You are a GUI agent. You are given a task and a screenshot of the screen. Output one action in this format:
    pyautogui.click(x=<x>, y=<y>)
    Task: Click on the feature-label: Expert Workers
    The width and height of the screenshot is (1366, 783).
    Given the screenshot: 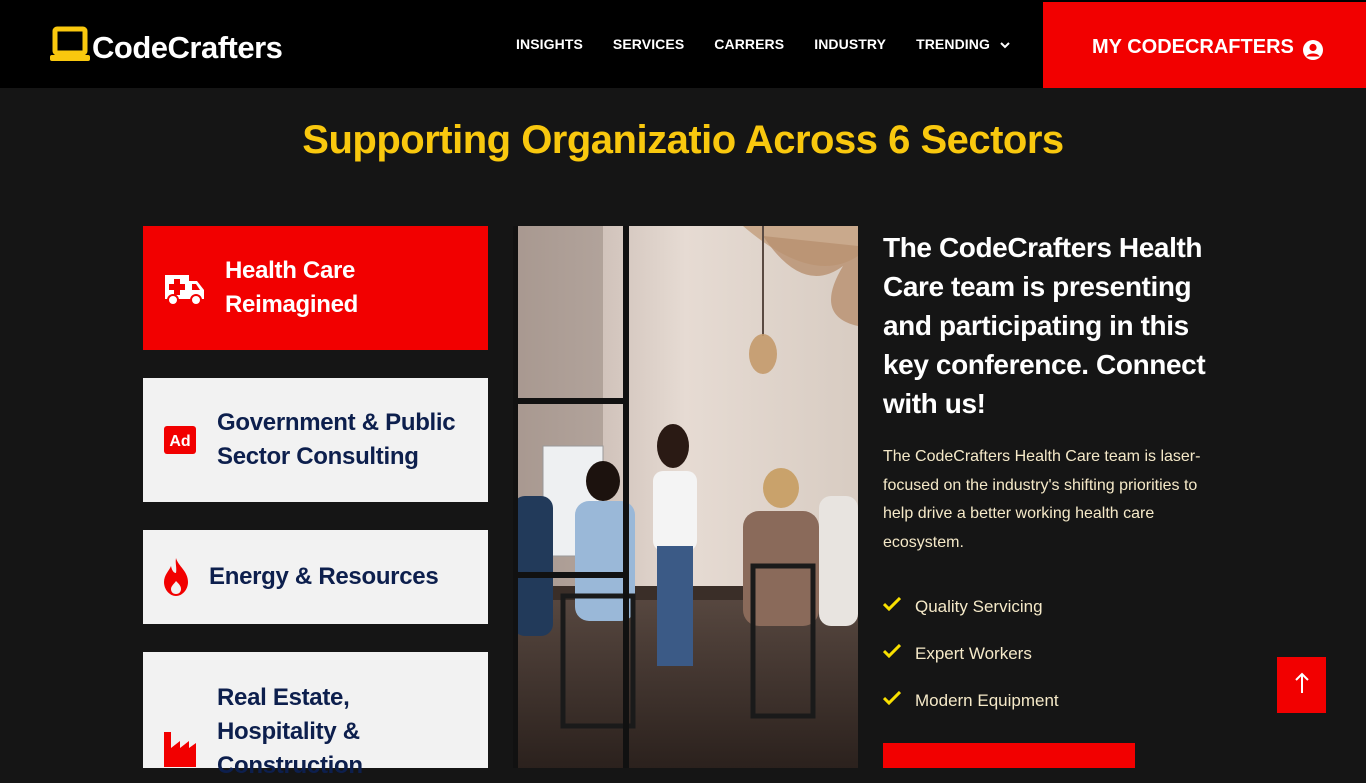 What is the action you would take?
    pyautogui.click(x=973, y=653)
    